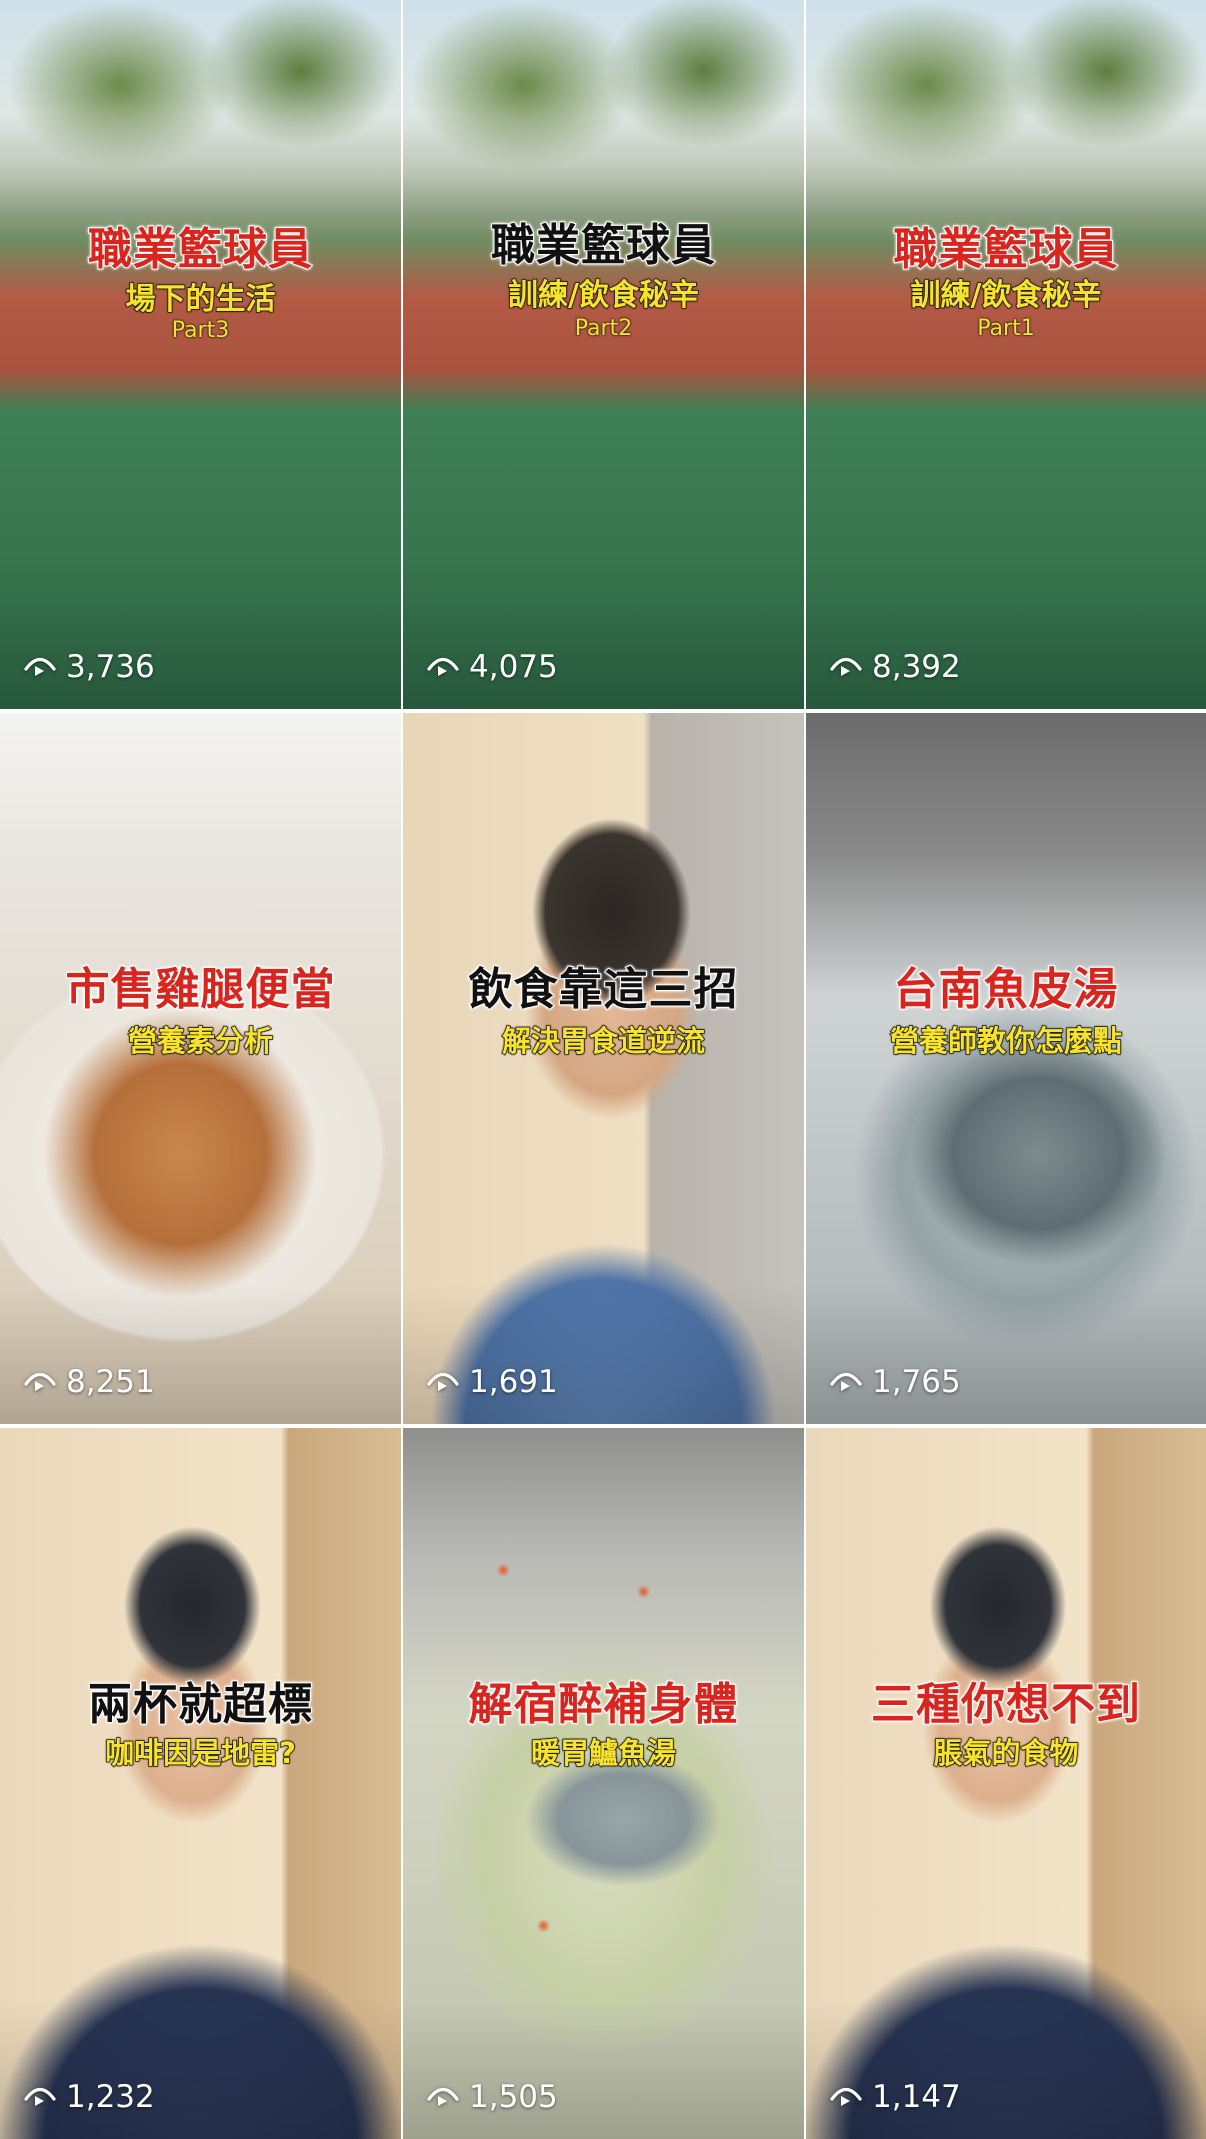 This screenshot has width=1206, height=2139. I want to click on view-count-value: 1,147, so click(916, 2097).